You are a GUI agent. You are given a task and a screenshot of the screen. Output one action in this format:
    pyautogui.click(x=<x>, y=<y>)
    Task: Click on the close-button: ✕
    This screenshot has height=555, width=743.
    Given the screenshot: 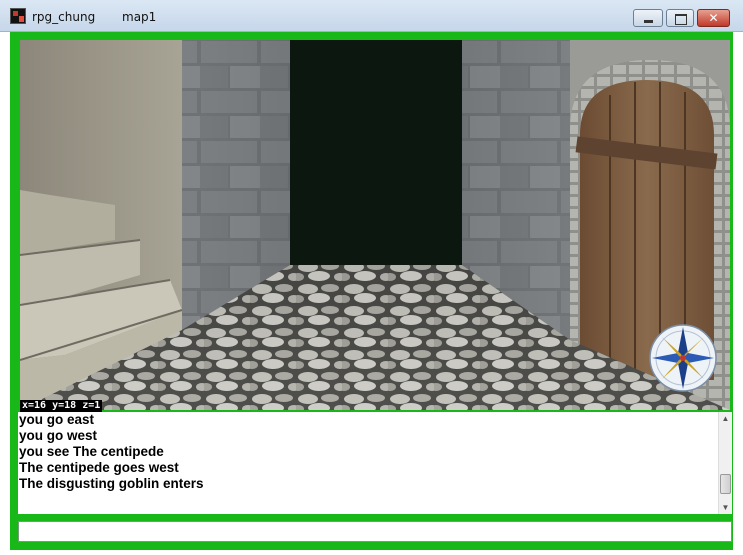 What is the action you would take?
    pyautogui.click(x=713, y=18)
    